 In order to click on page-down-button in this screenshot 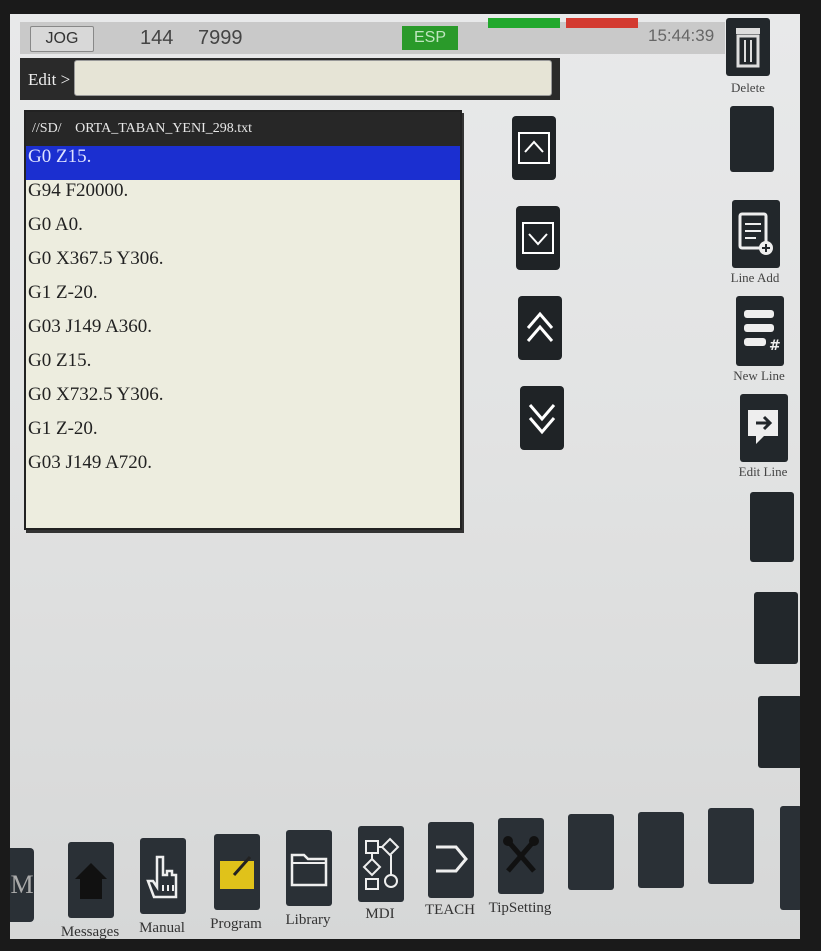, I will do `click(542, 418)`.